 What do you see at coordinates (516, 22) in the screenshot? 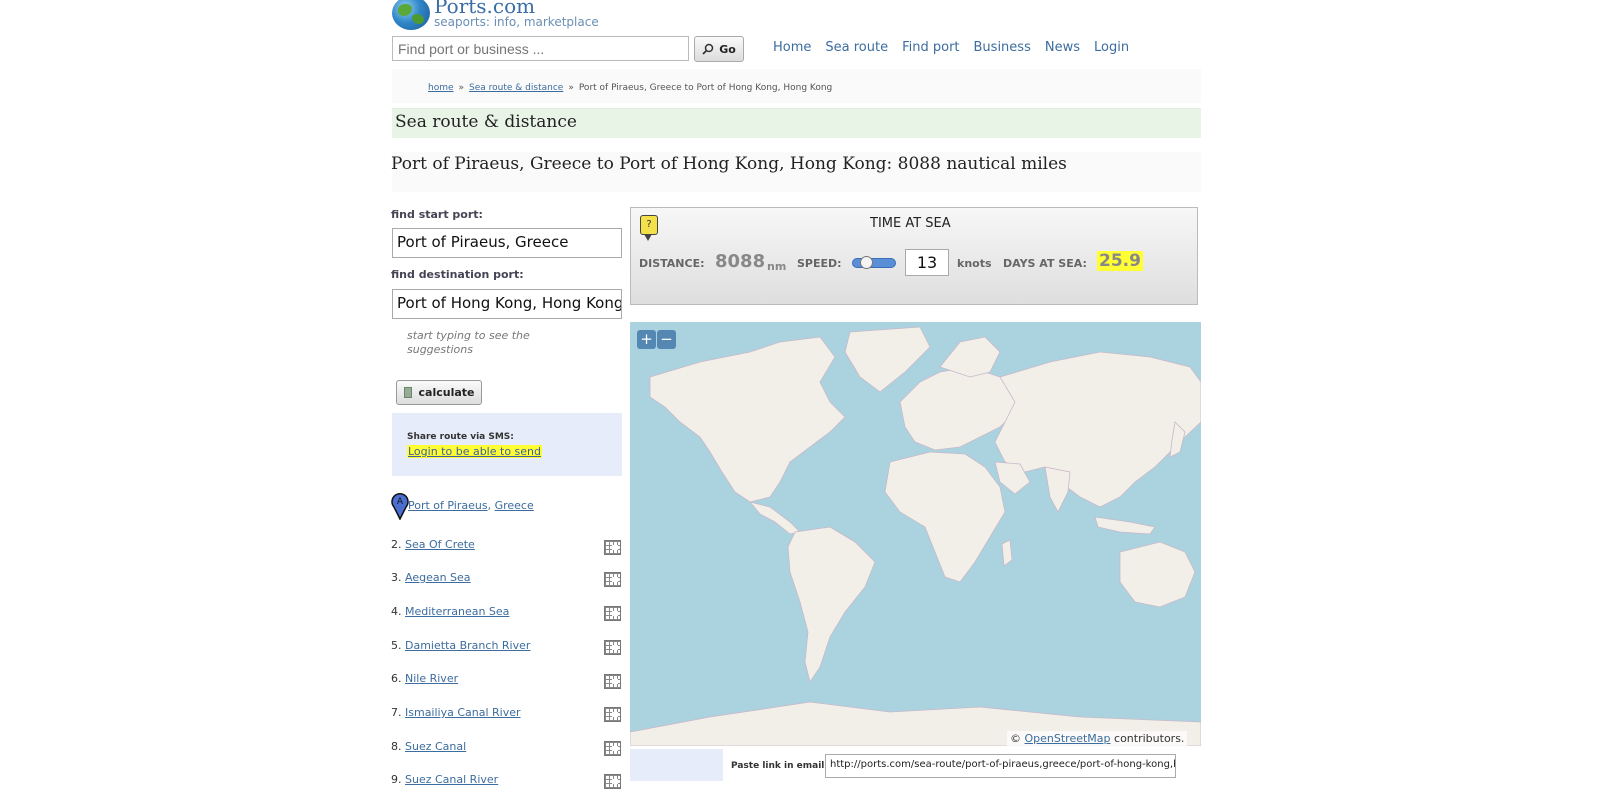
I see `logo-subtitle: seaports: info, marketplace` at bounding box center [516, 22].